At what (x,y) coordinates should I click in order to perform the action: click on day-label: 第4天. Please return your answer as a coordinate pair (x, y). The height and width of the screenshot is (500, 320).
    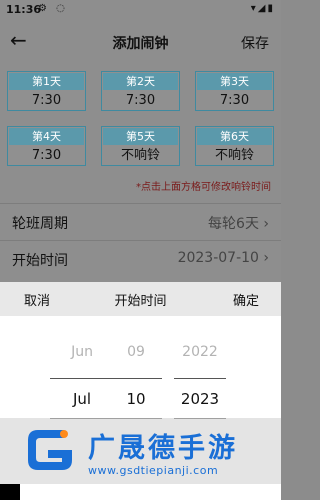
    Looking at the image, I should click on (46, 136).